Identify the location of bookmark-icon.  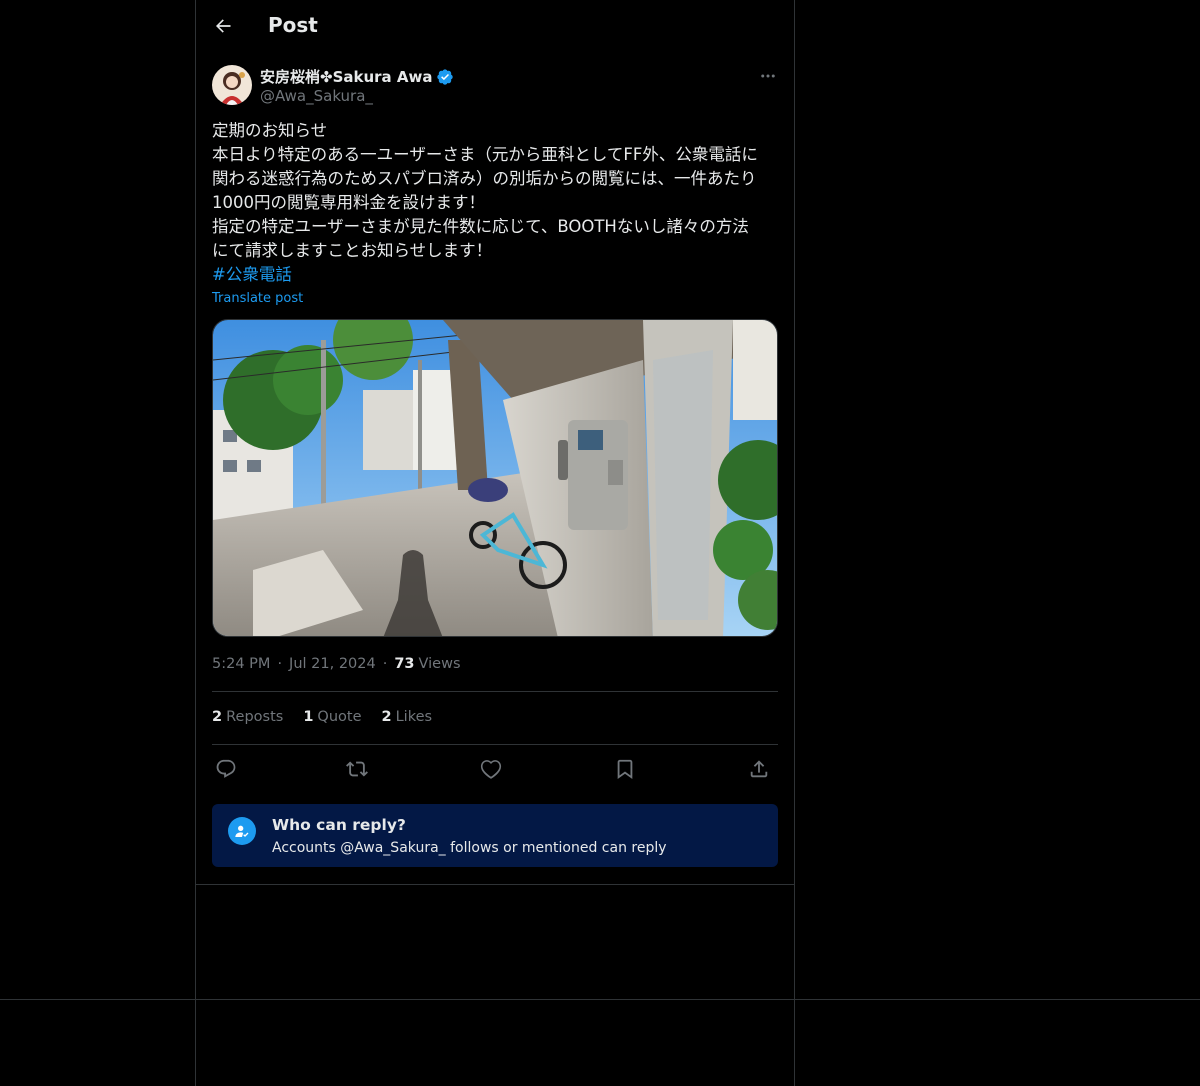
(625, 769).